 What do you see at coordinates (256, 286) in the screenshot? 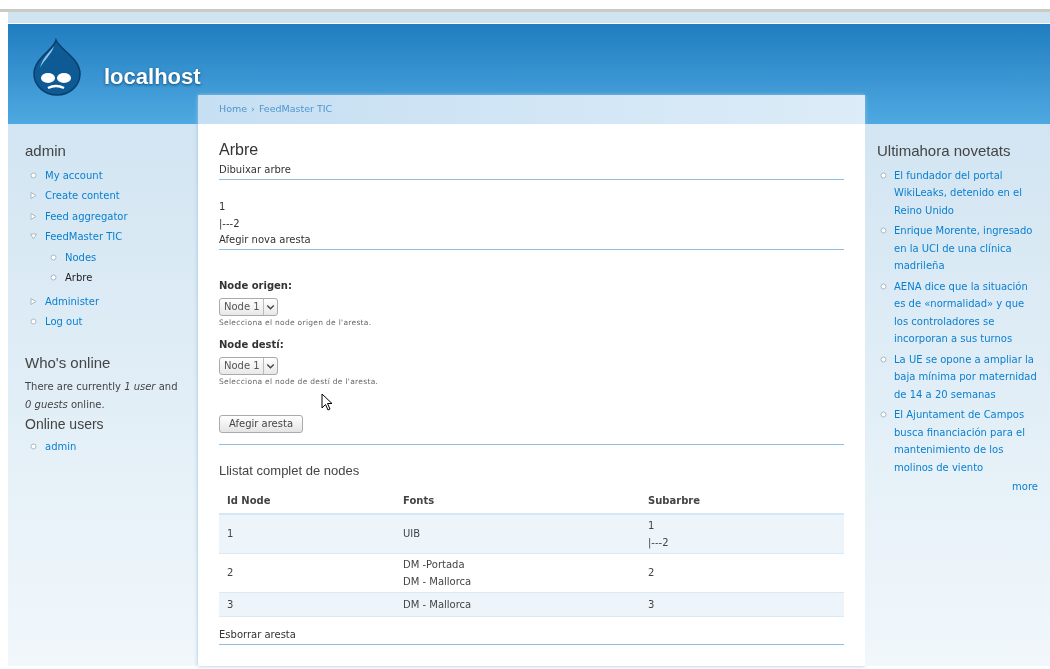
I see `field-label: Node origen:` at bounding box center [256, 286].